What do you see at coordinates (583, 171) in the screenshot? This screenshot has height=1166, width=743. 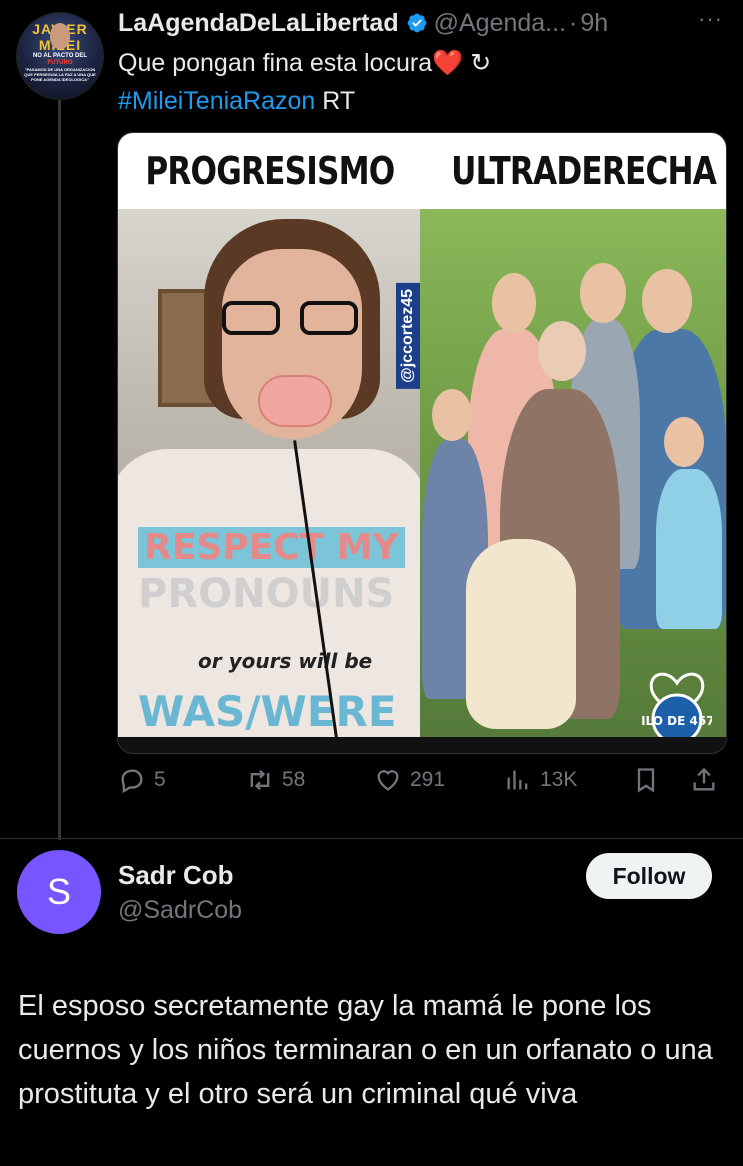 I see `media-right-title: ULTRADERECHA` at bounding box center [583, 171].